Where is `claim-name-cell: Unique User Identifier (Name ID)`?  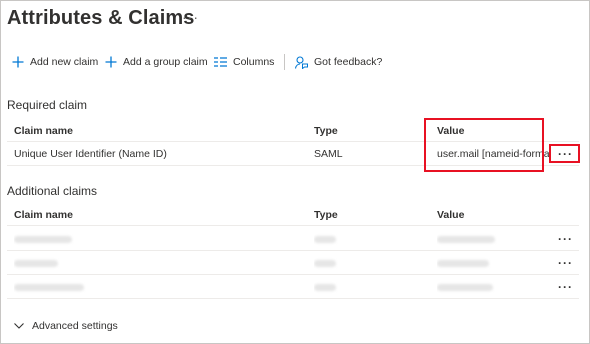
claim-name-cell: Unique User Identifier (Name ID) is located at coordinates (90, 154).